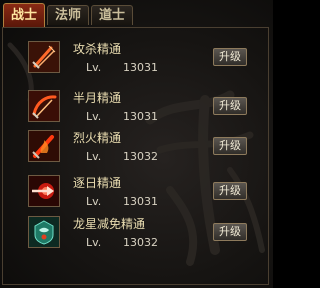 This screenshot has width=320, height=288. Describe the element at coordinates (112, 15) in the screenshot. I see `tab-taoist: 道士` at that location.